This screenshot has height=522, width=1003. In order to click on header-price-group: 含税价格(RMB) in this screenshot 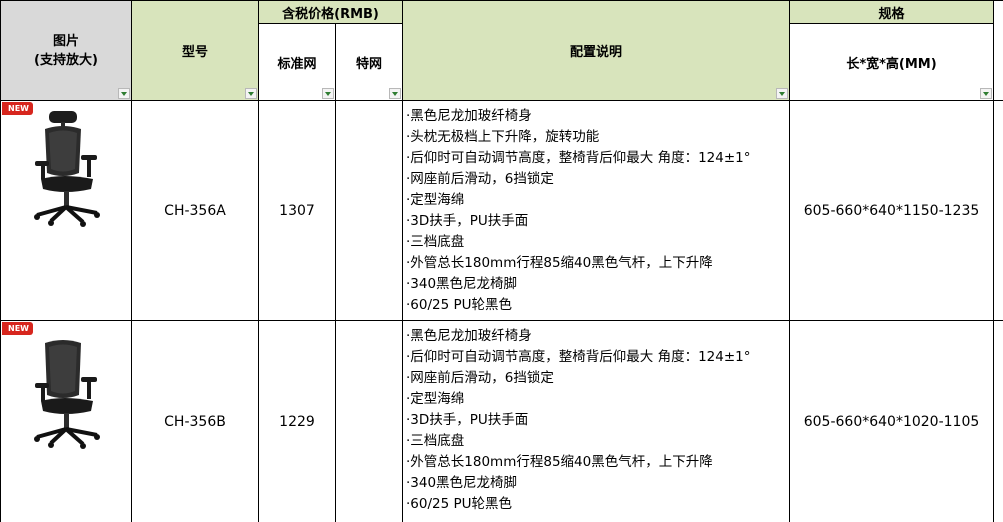, I will do `click(331, 12)`.